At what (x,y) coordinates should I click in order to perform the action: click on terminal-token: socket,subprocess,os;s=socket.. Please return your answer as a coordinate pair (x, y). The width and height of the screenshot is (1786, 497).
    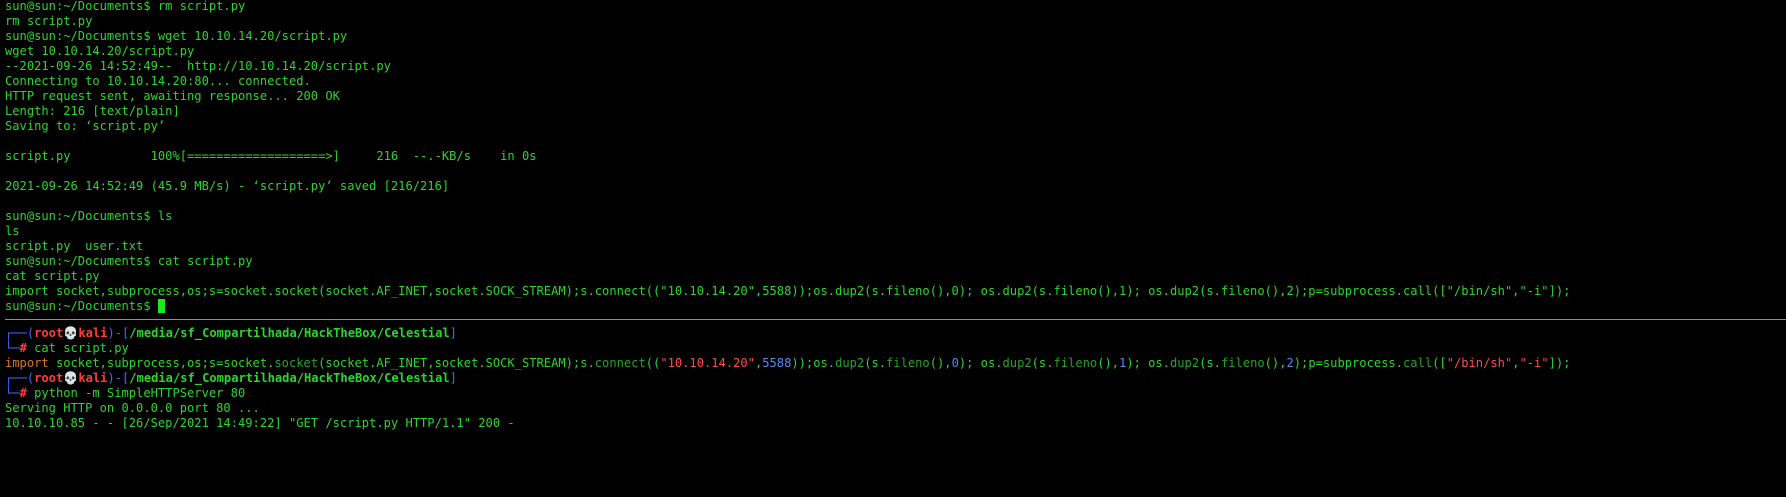
    Looking at the image, I should click on (161, 363).